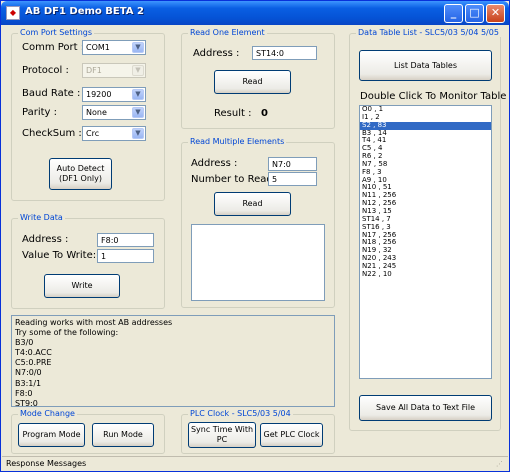 This screenshot has height=472, width=510. What do you see at coordinates (433, 96) in the screenshot?
I see `monitor-table-hint: Double Click To Monitor Table` at bounding box center [433, 96].